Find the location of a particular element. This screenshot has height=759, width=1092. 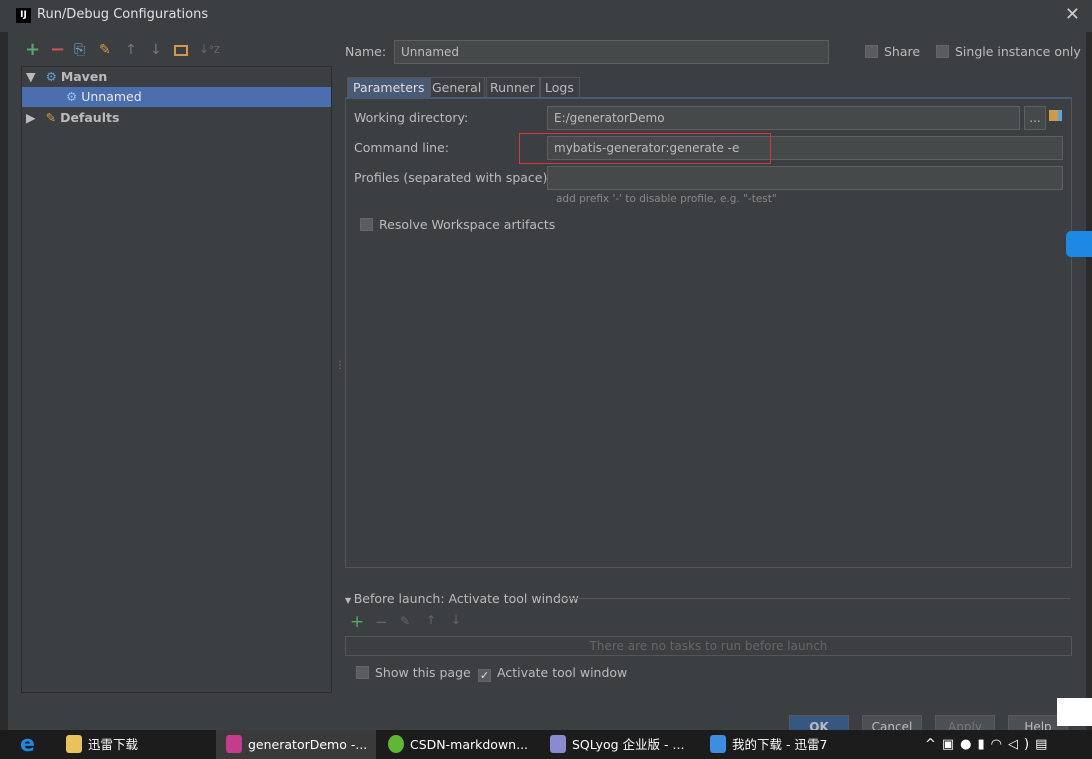

intellij-logo: IJ is located at coordinates (23, 15).